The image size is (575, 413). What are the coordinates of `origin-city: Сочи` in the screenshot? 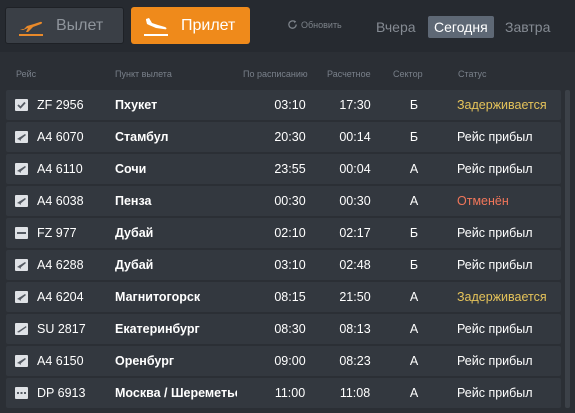 It's located at (131, 169).